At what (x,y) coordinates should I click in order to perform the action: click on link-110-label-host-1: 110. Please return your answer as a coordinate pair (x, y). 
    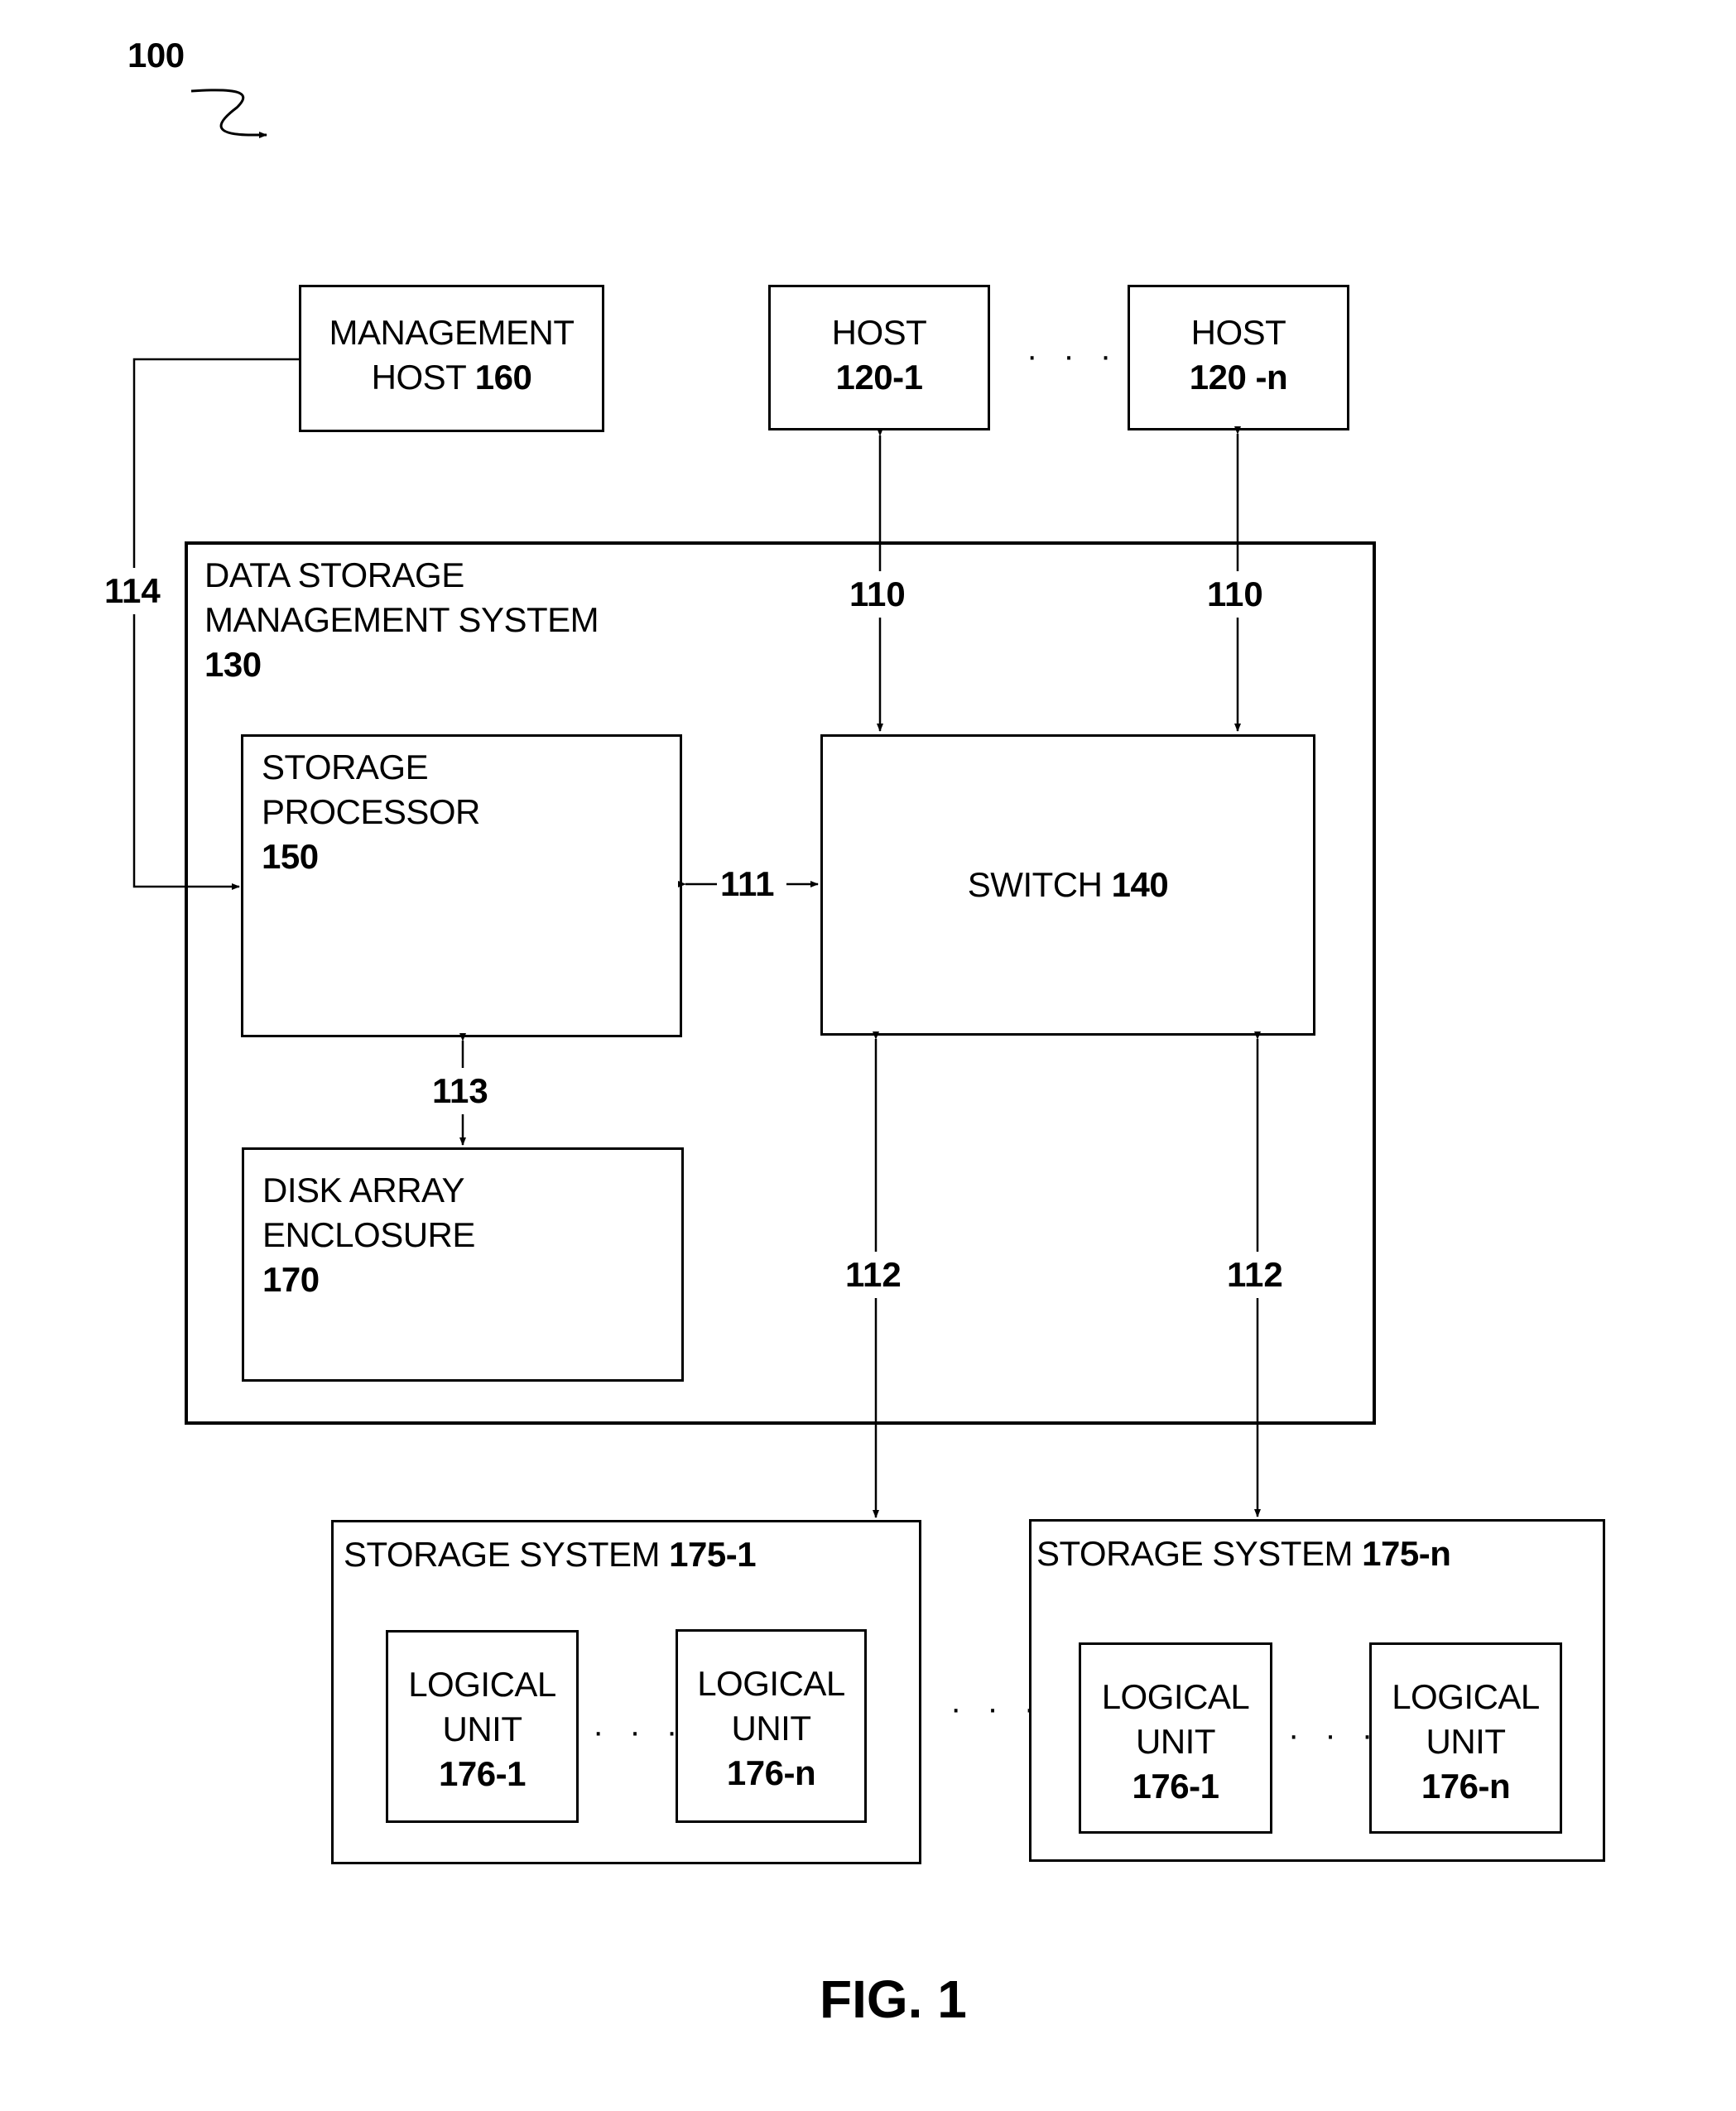
    Looking at the image, I should click on (877, 594).